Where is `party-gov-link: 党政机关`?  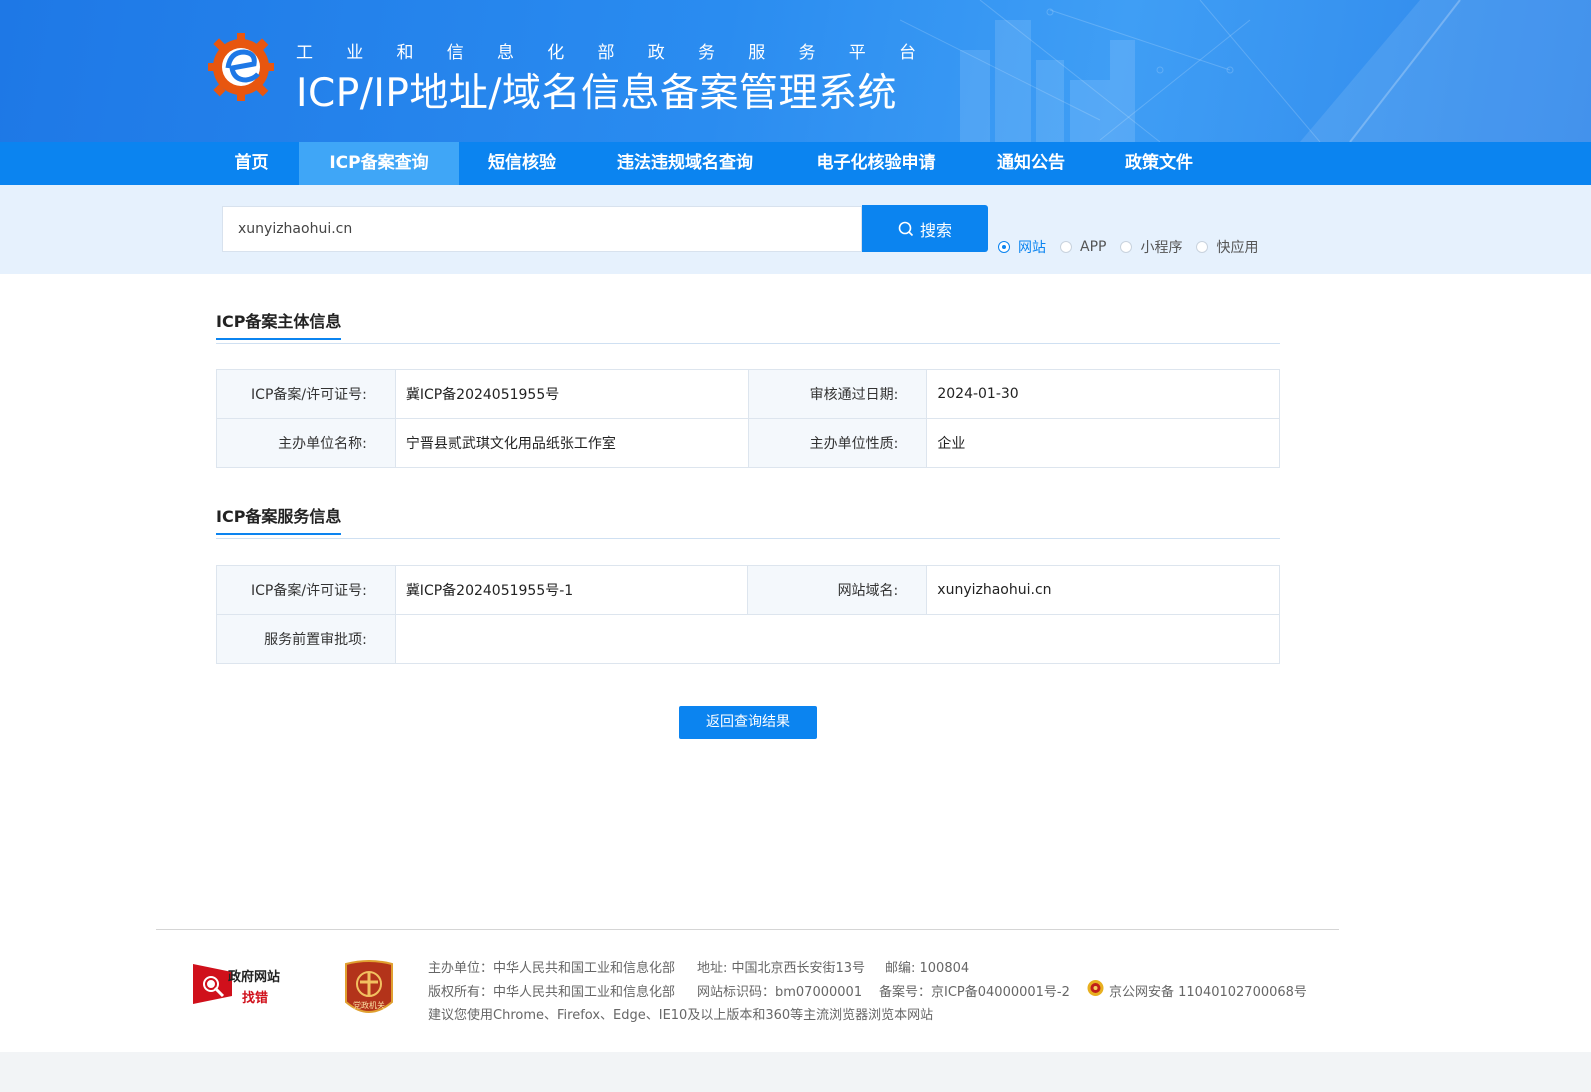
party-gov-link: 党政机关 is located at coordinates (369, 991).